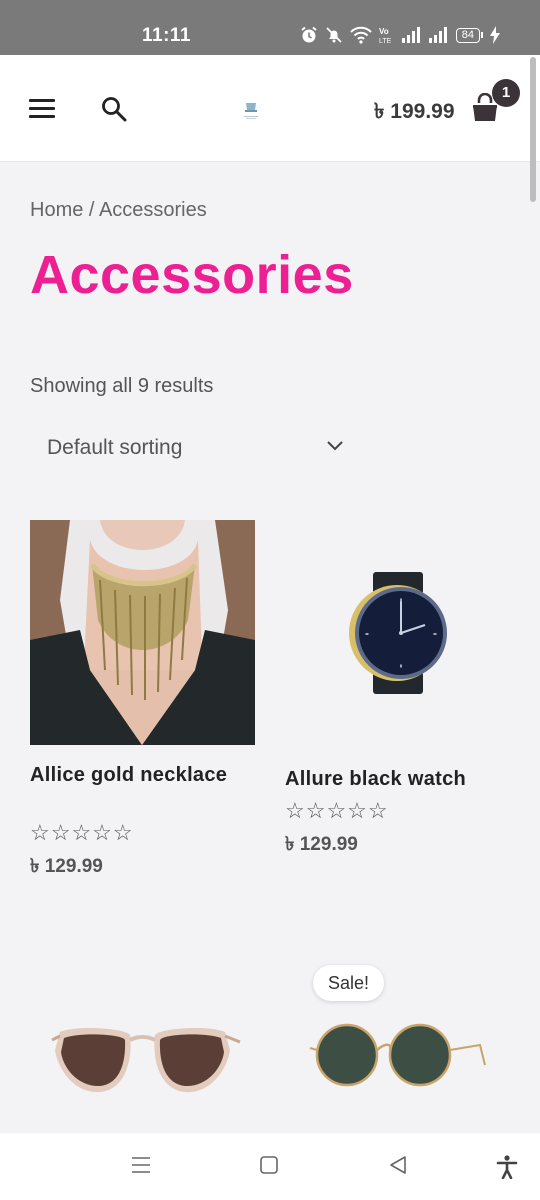  What do you see at coordinates (334, 35) in the screenshot?
I see `mute-icon` at bounding box center [334, 35].